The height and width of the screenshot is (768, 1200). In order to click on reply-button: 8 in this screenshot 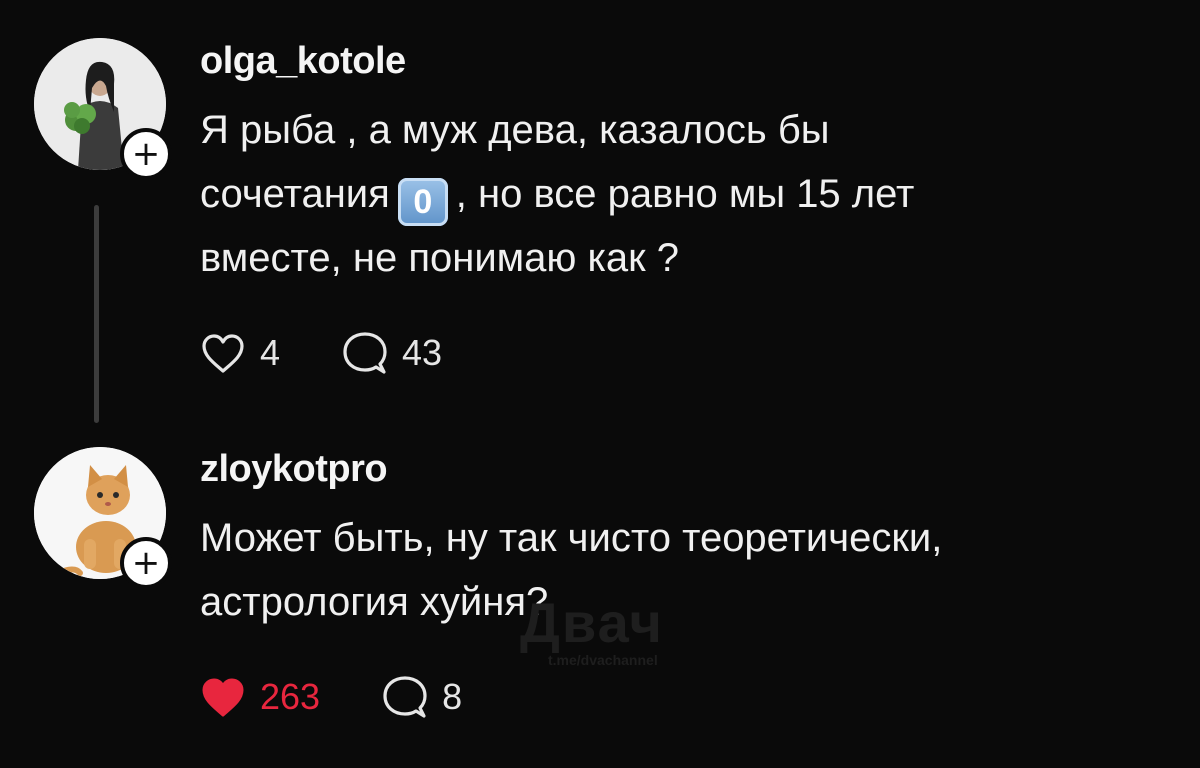, I will do `click(422, 697)`.